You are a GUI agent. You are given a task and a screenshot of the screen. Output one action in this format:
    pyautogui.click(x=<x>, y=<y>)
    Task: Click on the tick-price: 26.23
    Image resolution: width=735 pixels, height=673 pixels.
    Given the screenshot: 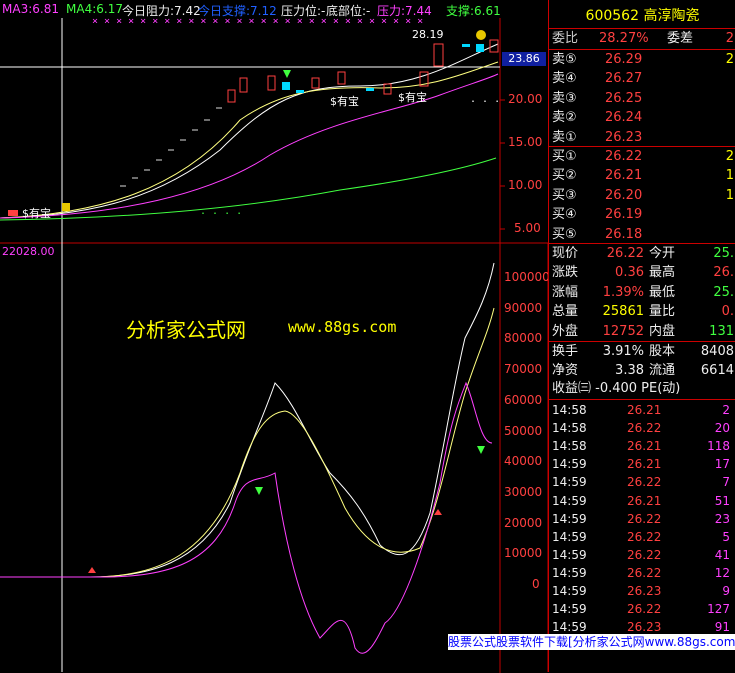 What is the action you would take?
    pyautogui.click(x=644, y=591)
    